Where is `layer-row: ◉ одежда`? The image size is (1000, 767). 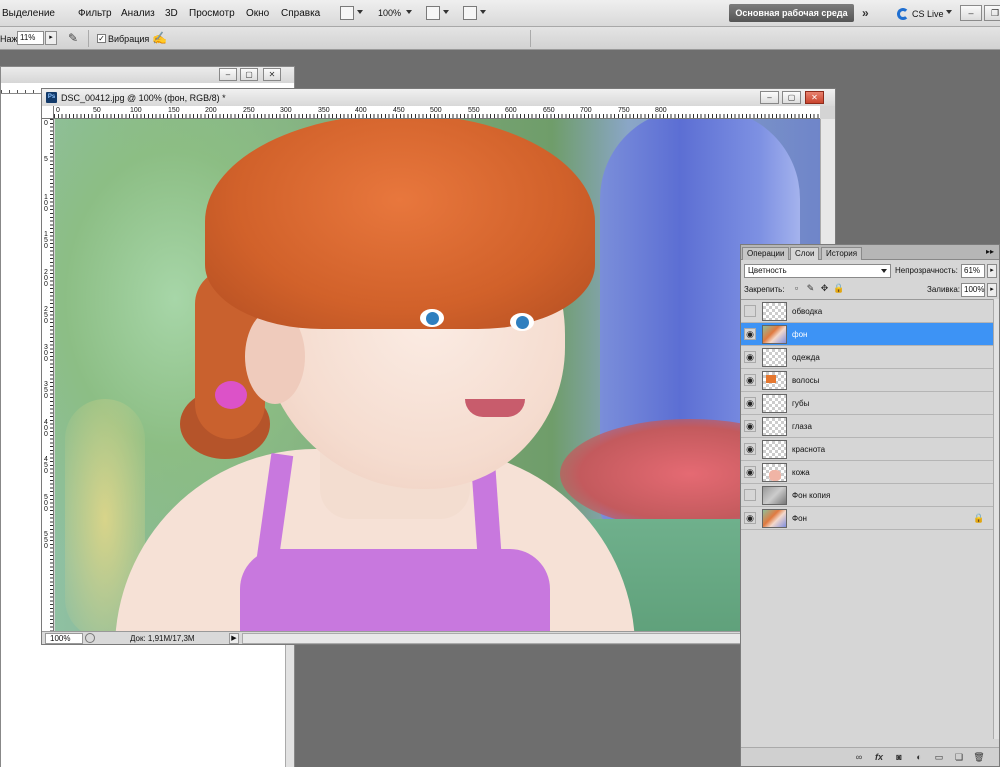
layer-row: ◉ одежда is located at coordinates (867, 357).